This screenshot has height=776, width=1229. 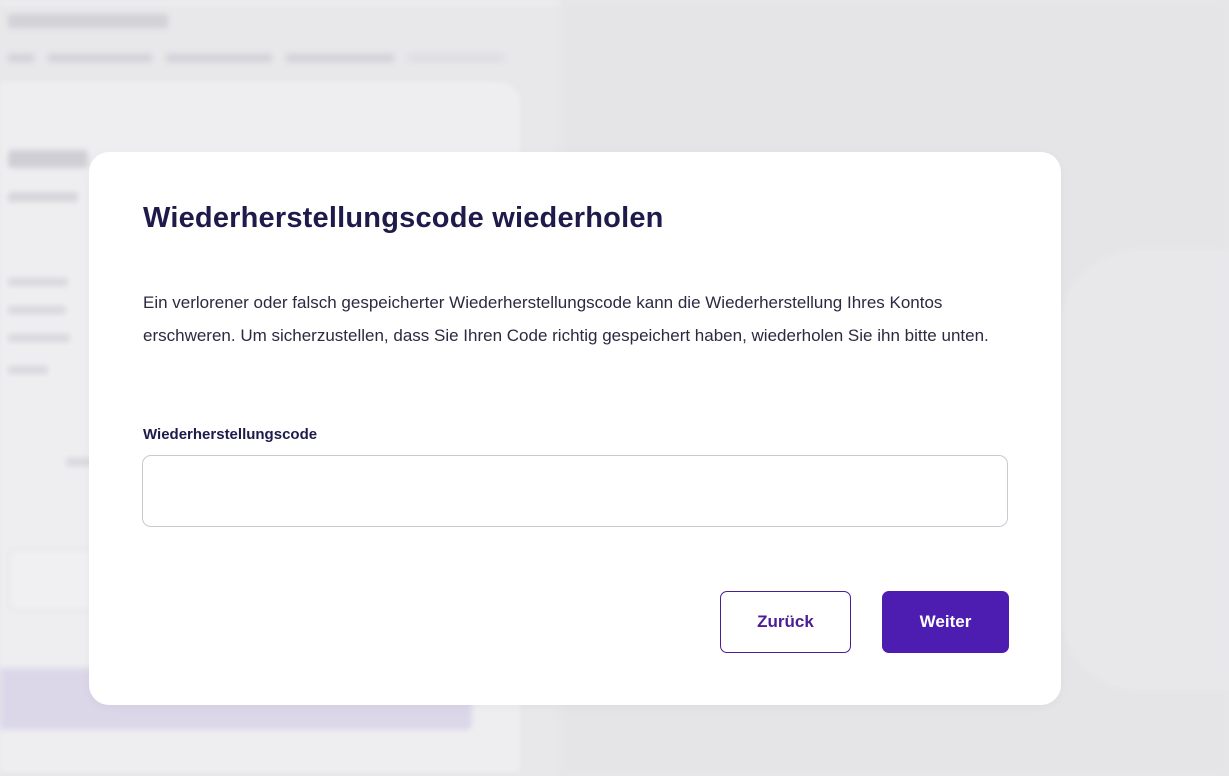 What do you see at coordinates (403, 218) in the screenshot?
I see `dialog-title: Wiederherstellungscode wiederholen` at bounding box center [403, 218].